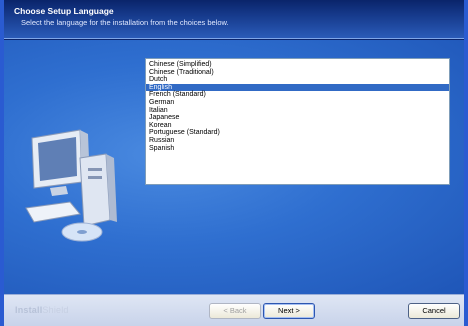 Image resolution: width=468 pixels, height=326 pixels. Describe the element at coordinates (297, 80) in the screenshot. I see `language-option: Dutch` at that location.